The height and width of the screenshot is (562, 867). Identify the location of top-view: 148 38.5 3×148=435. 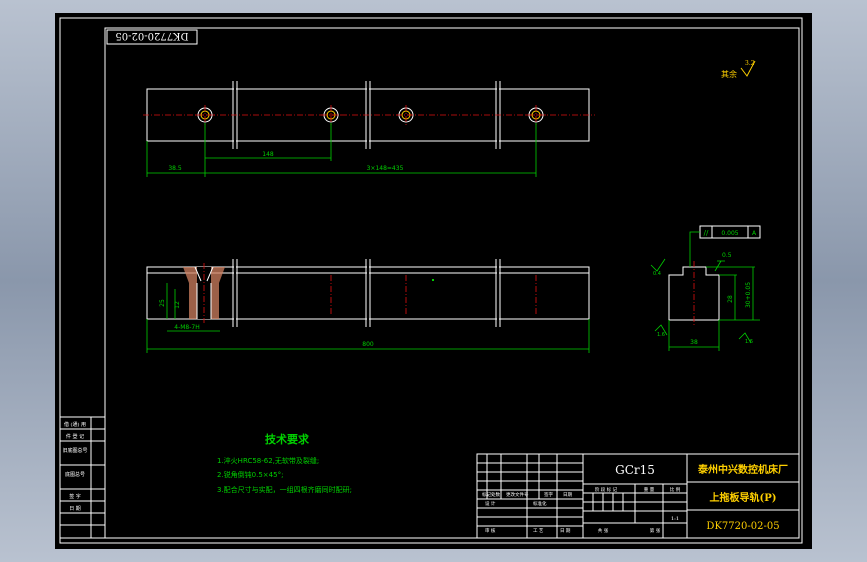
(369, 129).